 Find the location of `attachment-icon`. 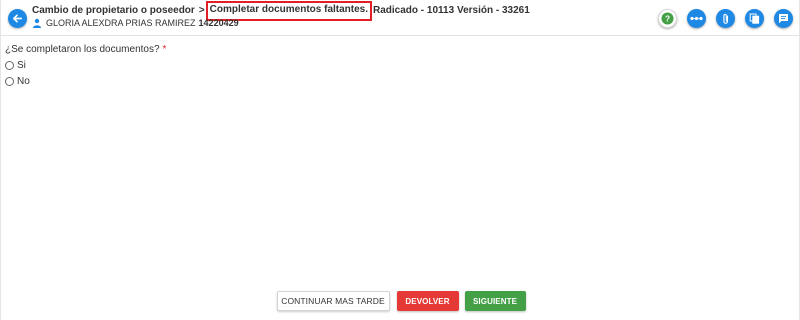

attachment-icon is located at coordinates (725, 18).